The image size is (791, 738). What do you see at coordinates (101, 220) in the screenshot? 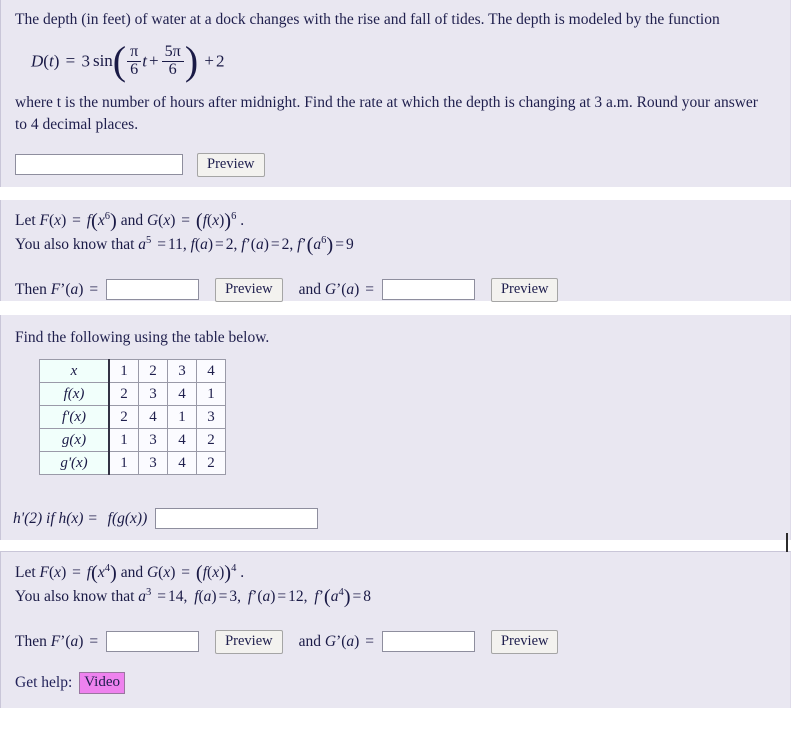
I see `composite6-inner-var: x` at bounding box center [101, 220].